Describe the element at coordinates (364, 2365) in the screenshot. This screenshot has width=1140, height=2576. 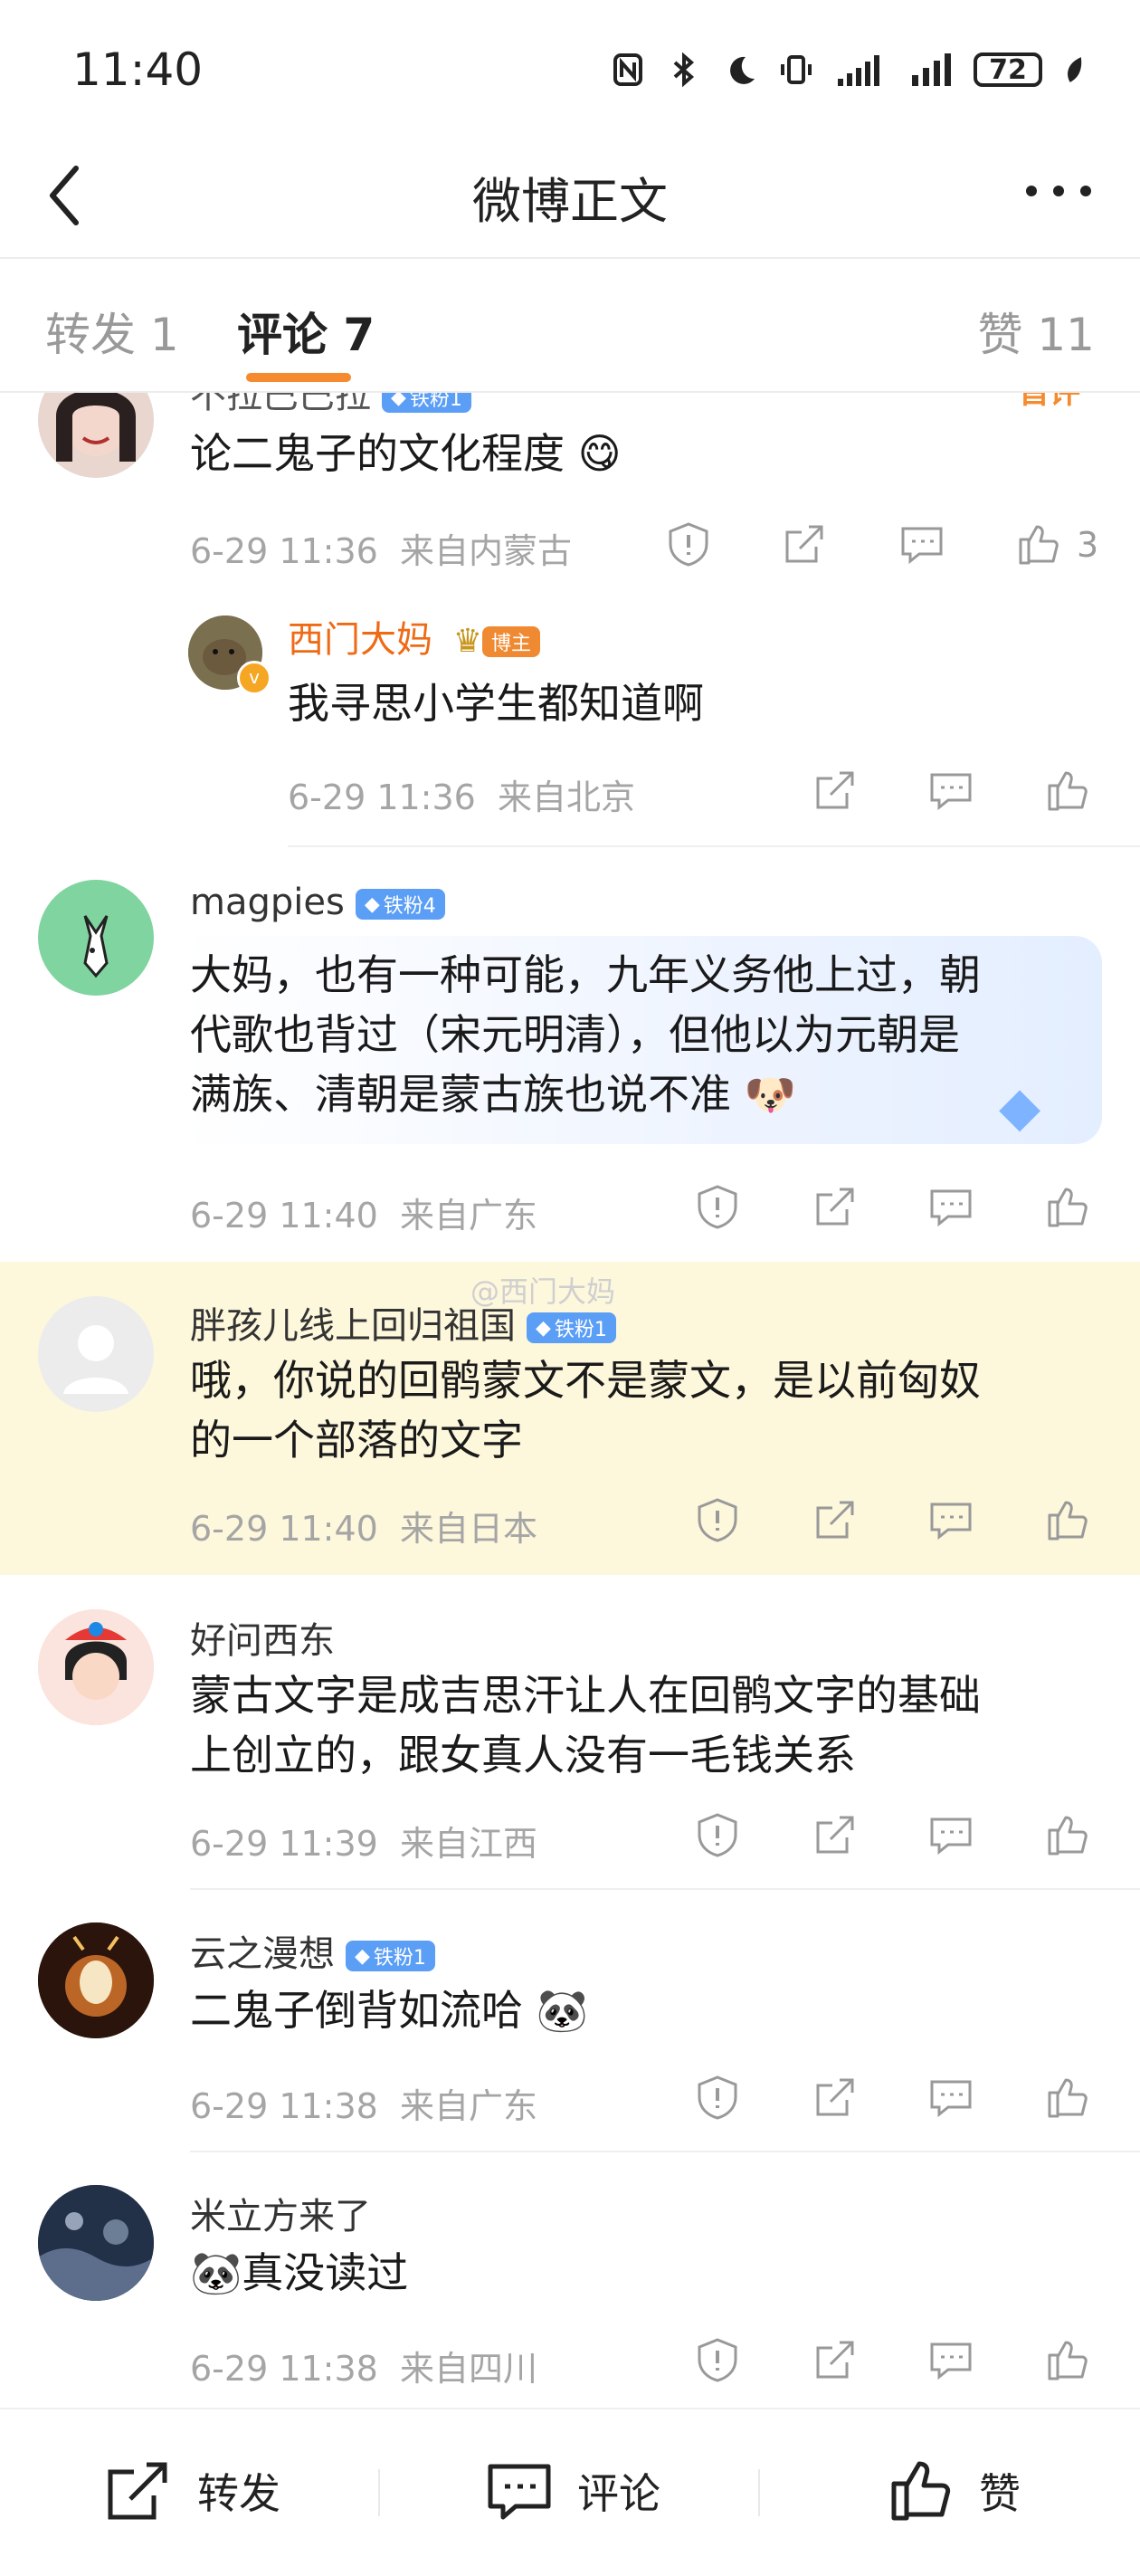
I see `comment-meta: 6-29 11:38 来自四川` at that location.